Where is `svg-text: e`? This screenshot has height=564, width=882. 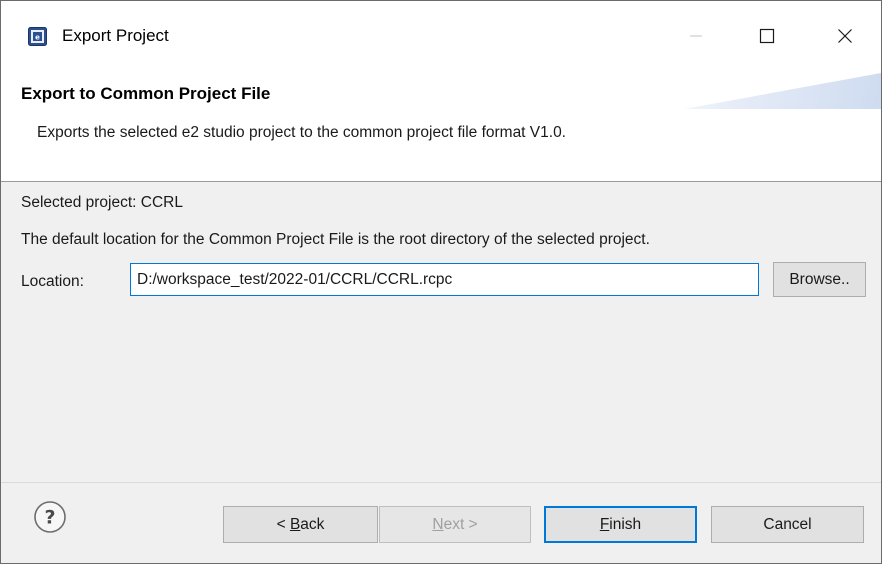
svg-text: e is located at coordinates (37, 38).